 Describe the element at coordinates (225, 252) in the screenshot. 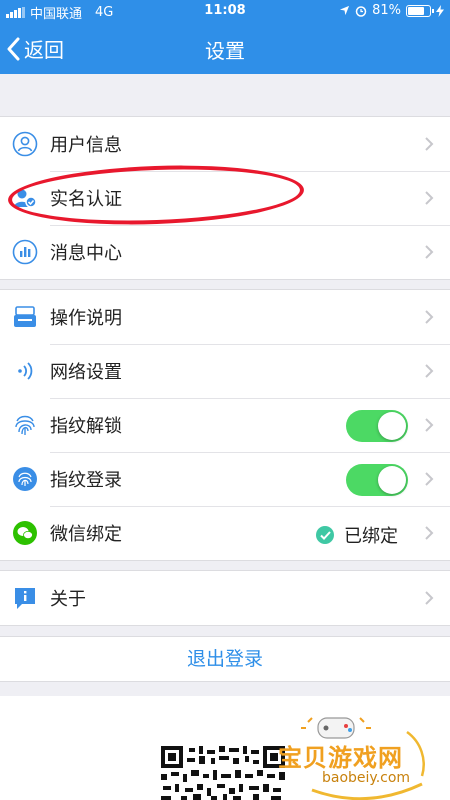

I see `row-message-center: 消息中心` at that location.